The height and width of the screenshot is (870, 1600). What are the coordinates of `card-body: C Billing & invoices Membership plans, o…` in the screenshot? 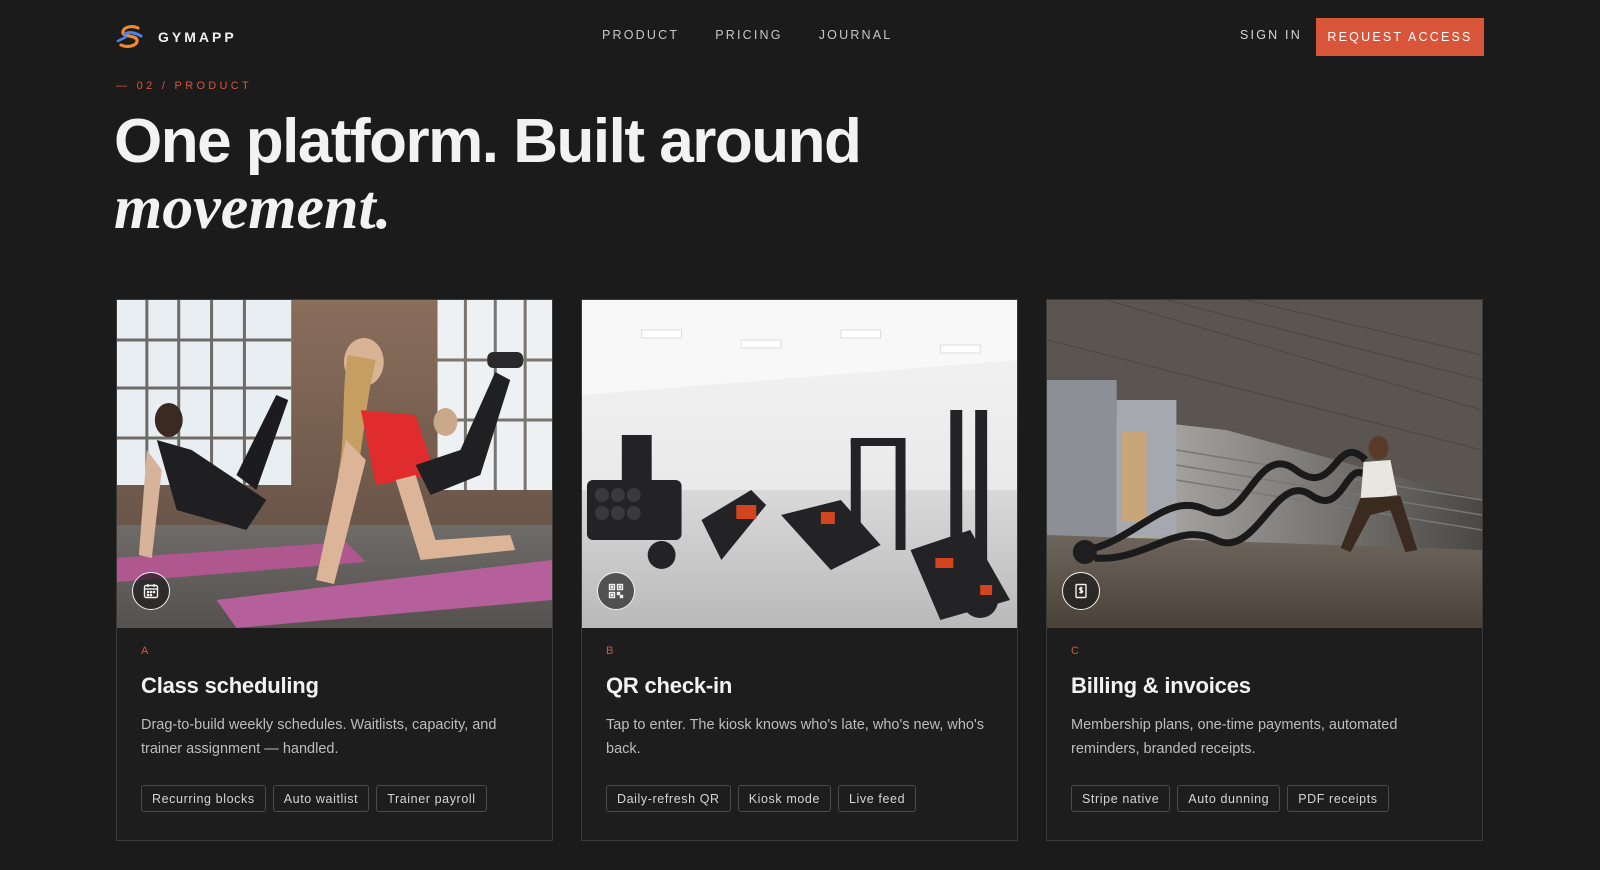 It's located at (1264, 703).